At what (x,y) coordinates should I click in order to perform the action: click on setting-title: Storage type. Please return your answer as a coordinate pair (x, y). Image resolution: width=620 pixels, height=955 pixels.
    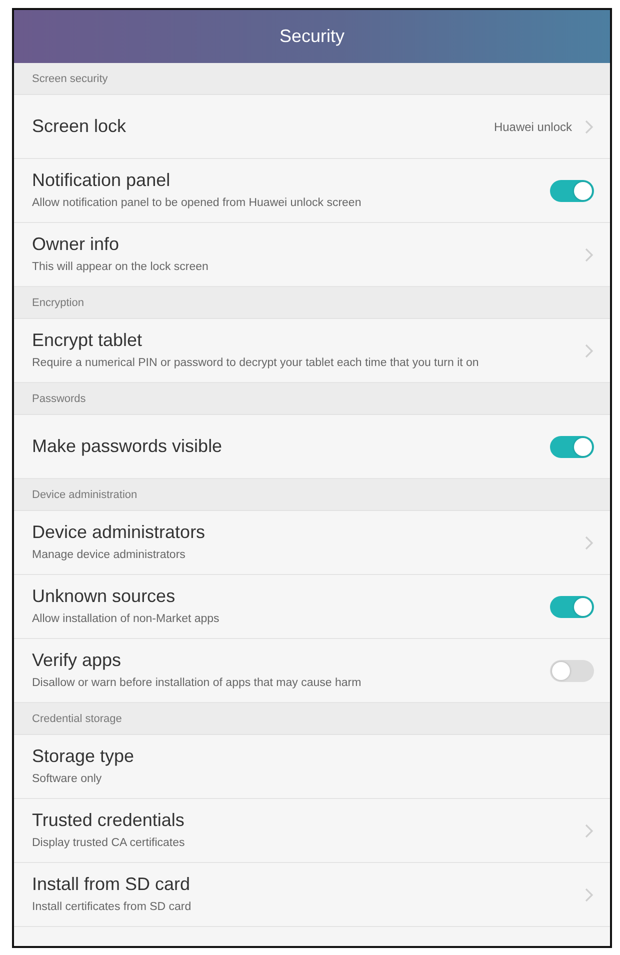
    Looking at the image, I should click on (84, 756).